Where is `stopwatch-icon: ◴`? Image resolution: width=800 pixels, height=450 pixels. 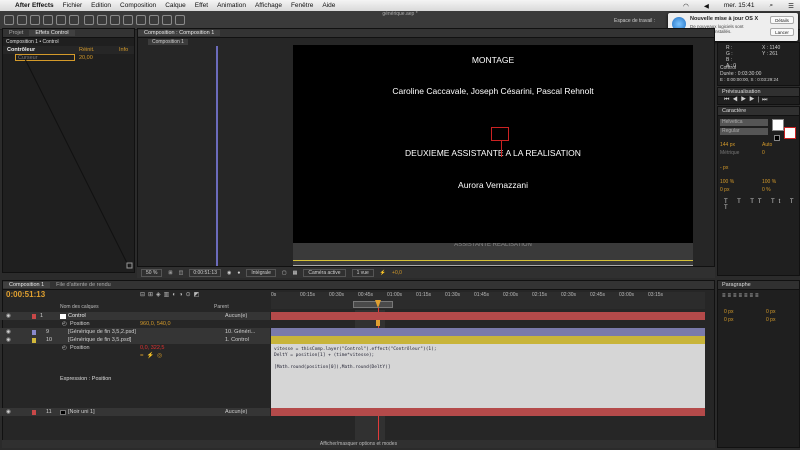
stopwatch-icon: ◴ is located at coordinates (64, 348).